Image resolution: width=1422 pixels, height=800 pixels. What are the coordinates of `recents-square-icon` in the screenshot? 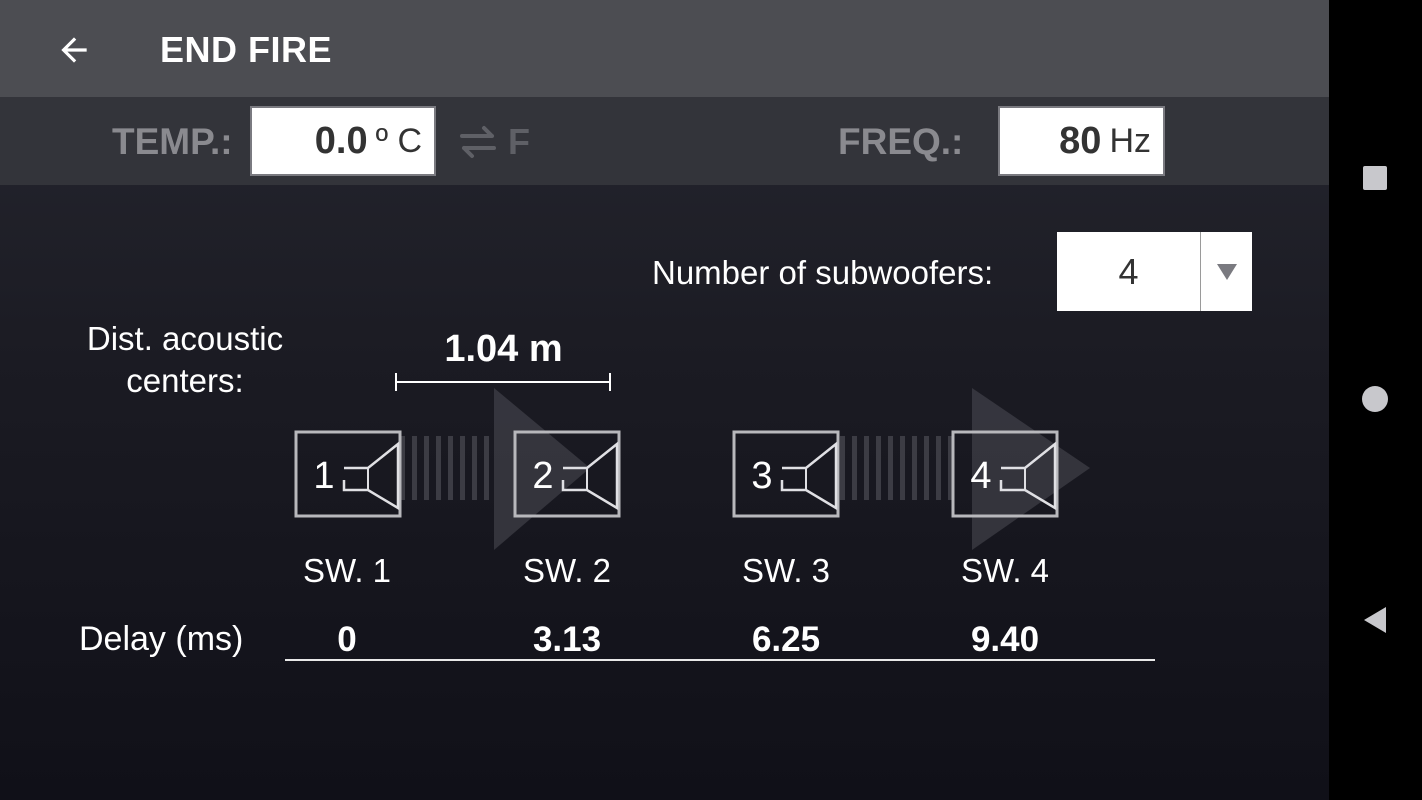 It's located at (1375, 178).